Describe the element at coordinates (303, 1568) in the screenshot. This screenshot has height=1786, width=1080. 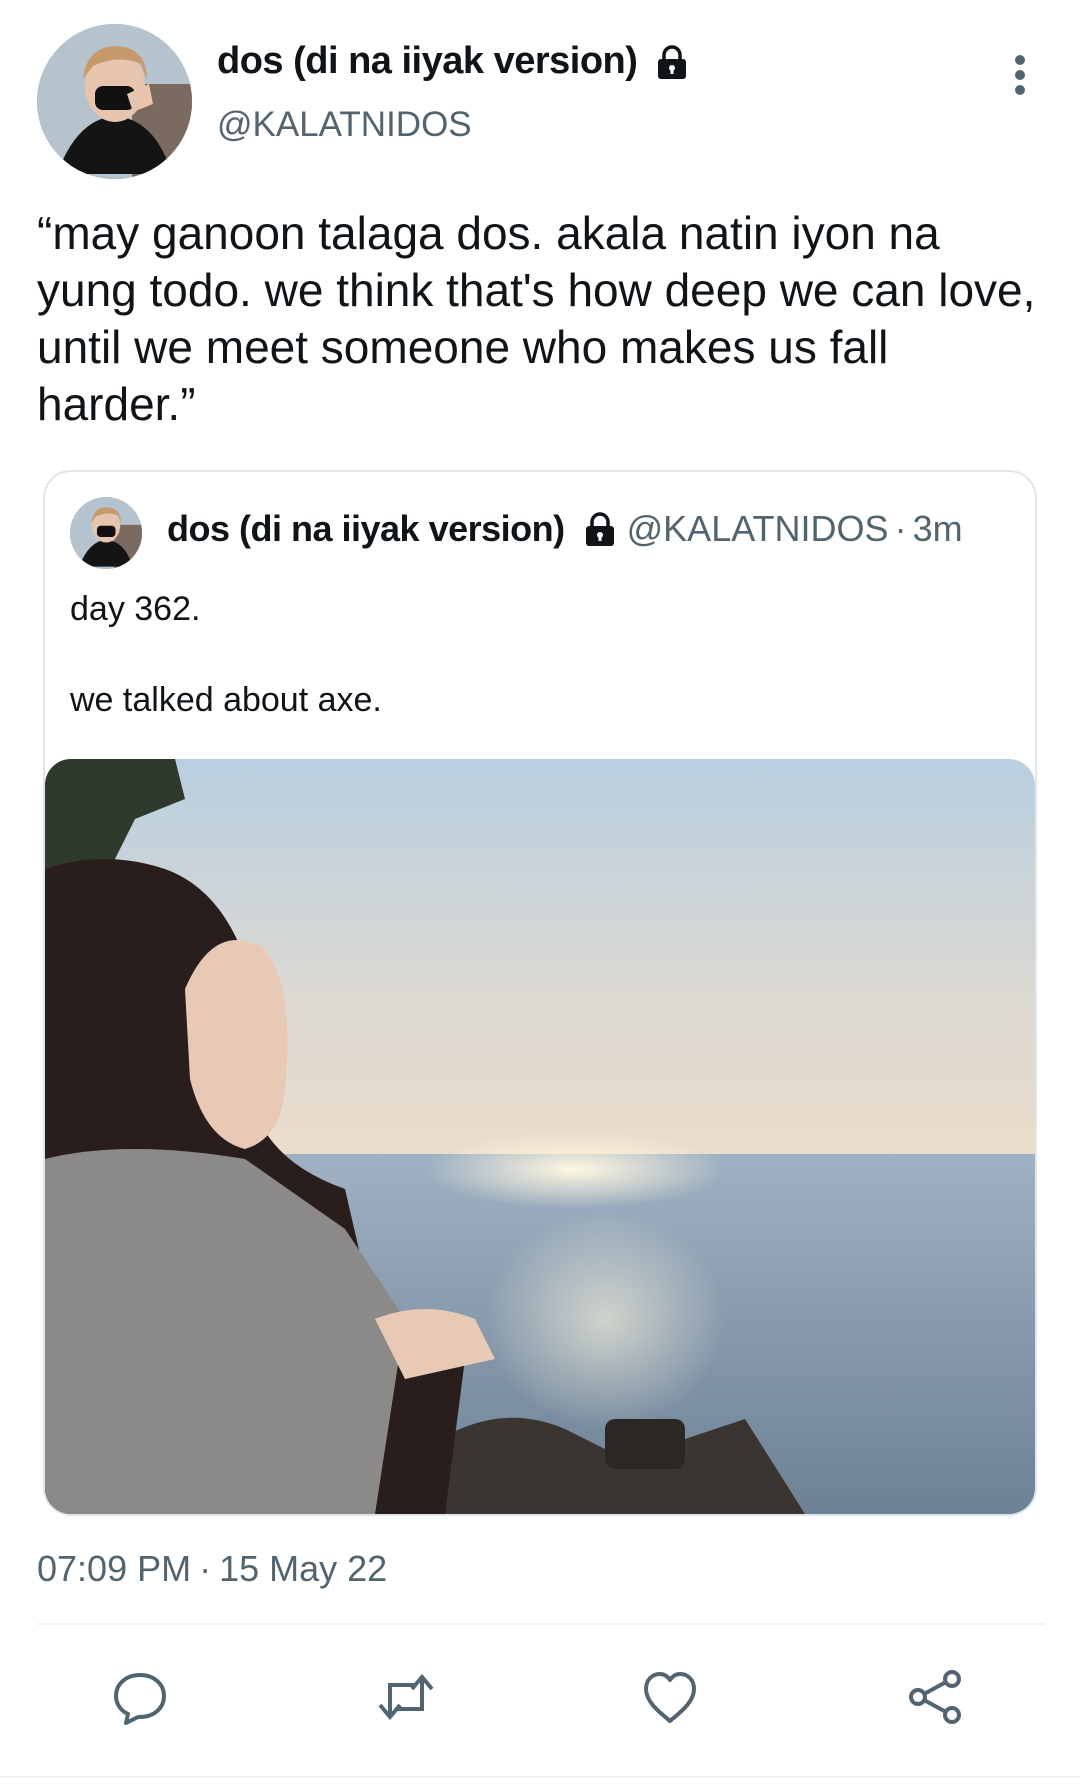
I see `tweet-date: 15 May 22` at that location.